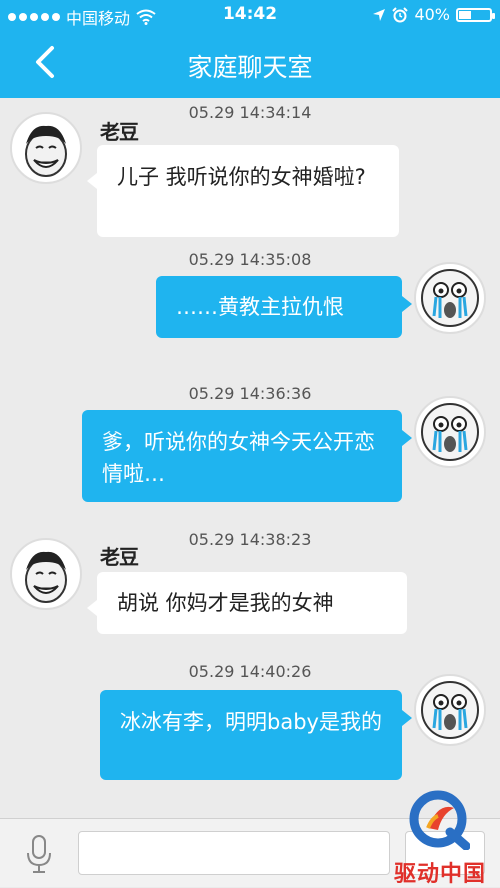 The image size is (500, 888). I want to click on watermark: 驱动中国, so click(440, 833).